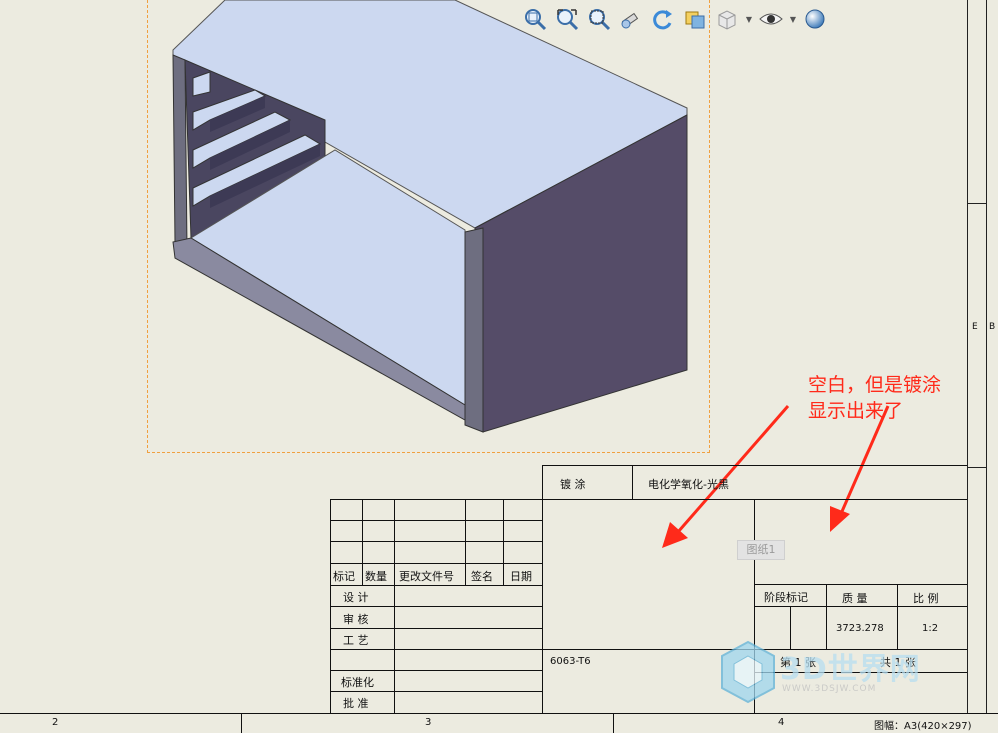 This screenshot has height=733, width=998. I want to click on sheet-size-label: 图幅：A3(420×297), so click(923, 726).